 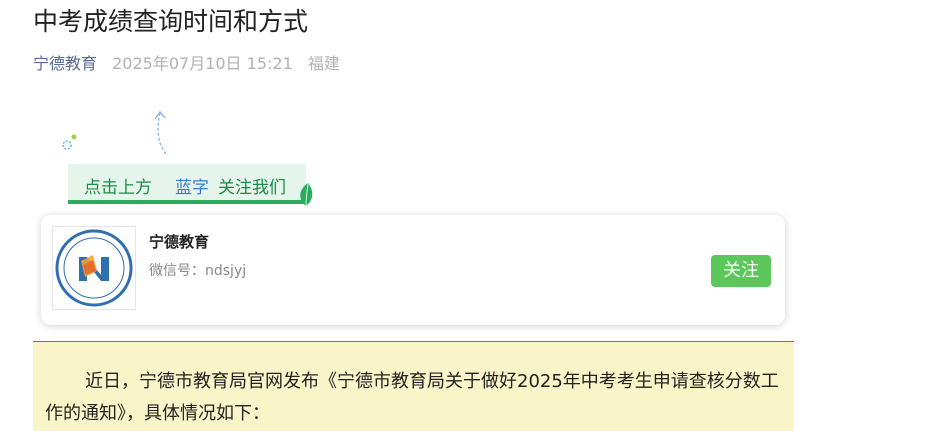 What do you see at coordinates (323, 63) in the screenshot?
I see `publish-location: 福建` at bounding box center [323, 63].